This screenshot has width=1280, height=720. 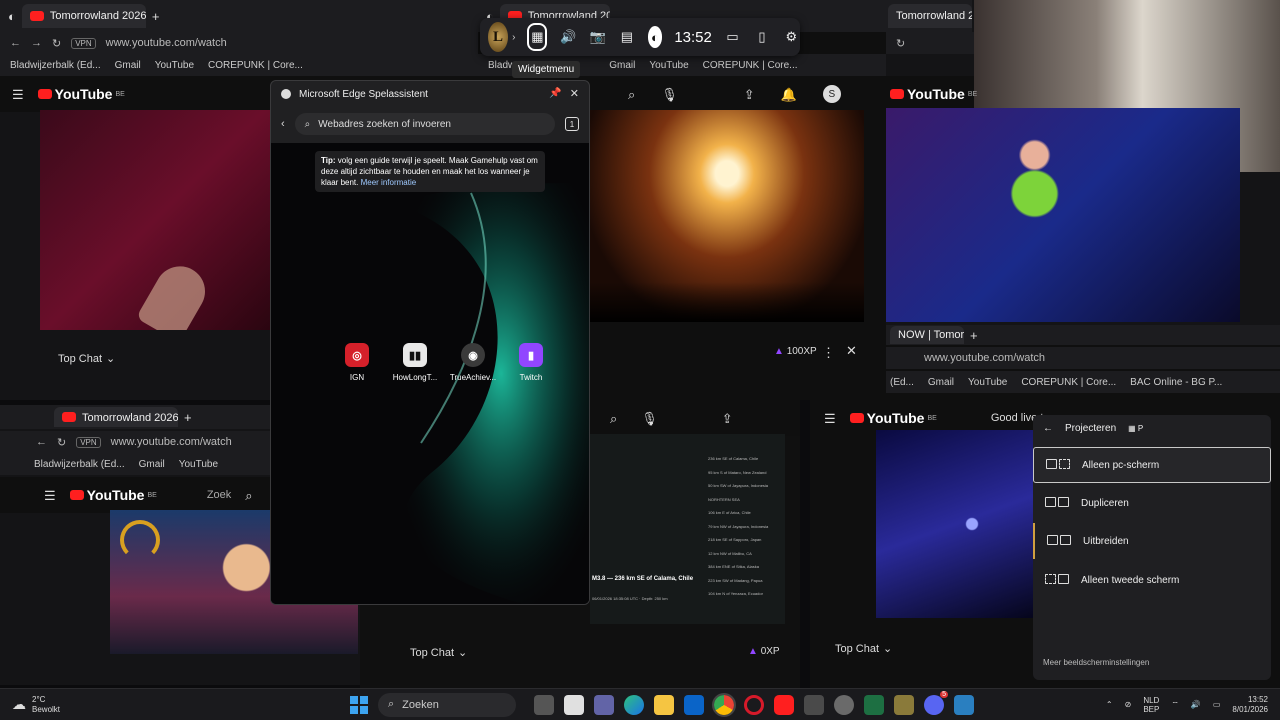 What do you see at coordinates (283, 124) in the screenshot?
I see `back-icon: ‹` at bounding box center [283, 124].